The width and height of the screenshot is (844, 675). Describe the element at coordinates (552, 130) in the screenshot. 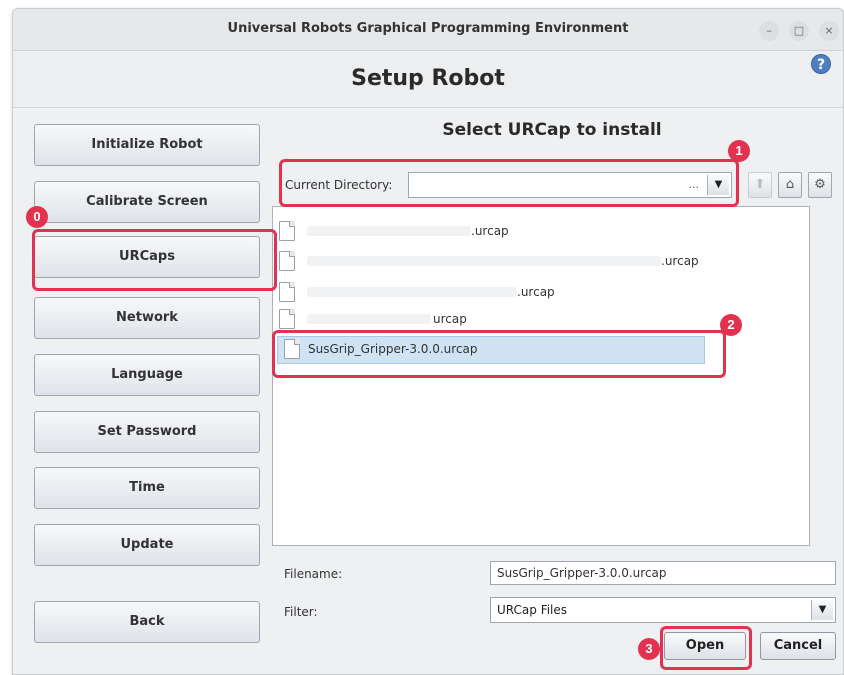

I see `chooser-title: Select URCap to install` at that location.